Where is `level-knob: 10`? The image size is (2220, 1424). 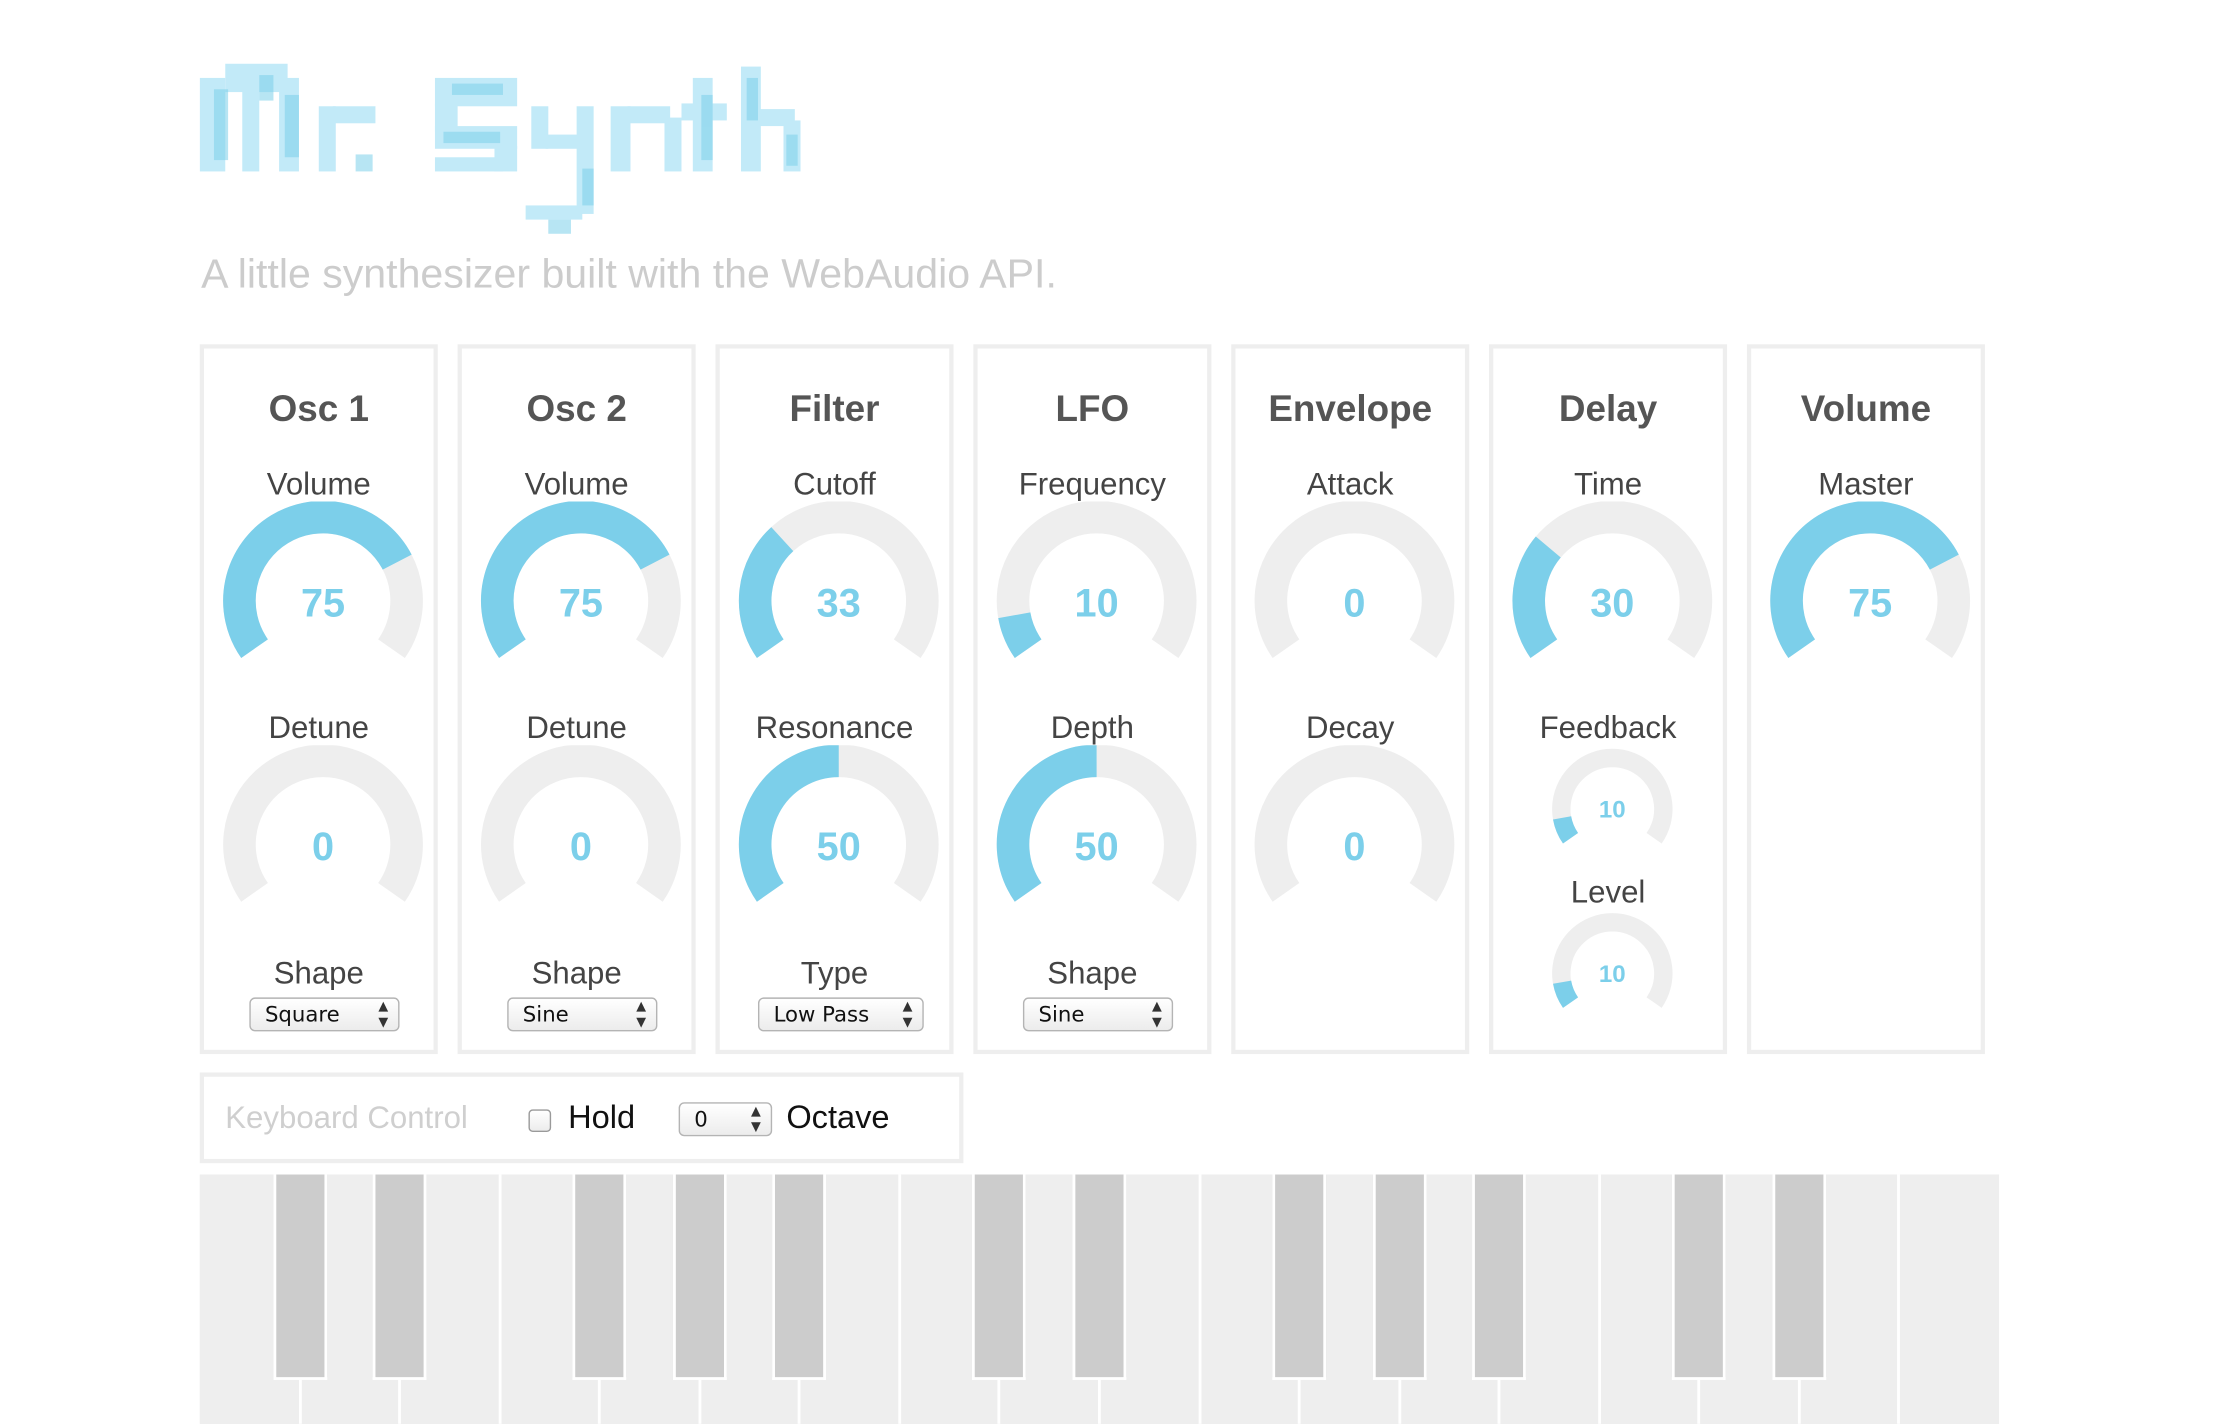 level-knob: 10 is located at coordinates (1612, 965).